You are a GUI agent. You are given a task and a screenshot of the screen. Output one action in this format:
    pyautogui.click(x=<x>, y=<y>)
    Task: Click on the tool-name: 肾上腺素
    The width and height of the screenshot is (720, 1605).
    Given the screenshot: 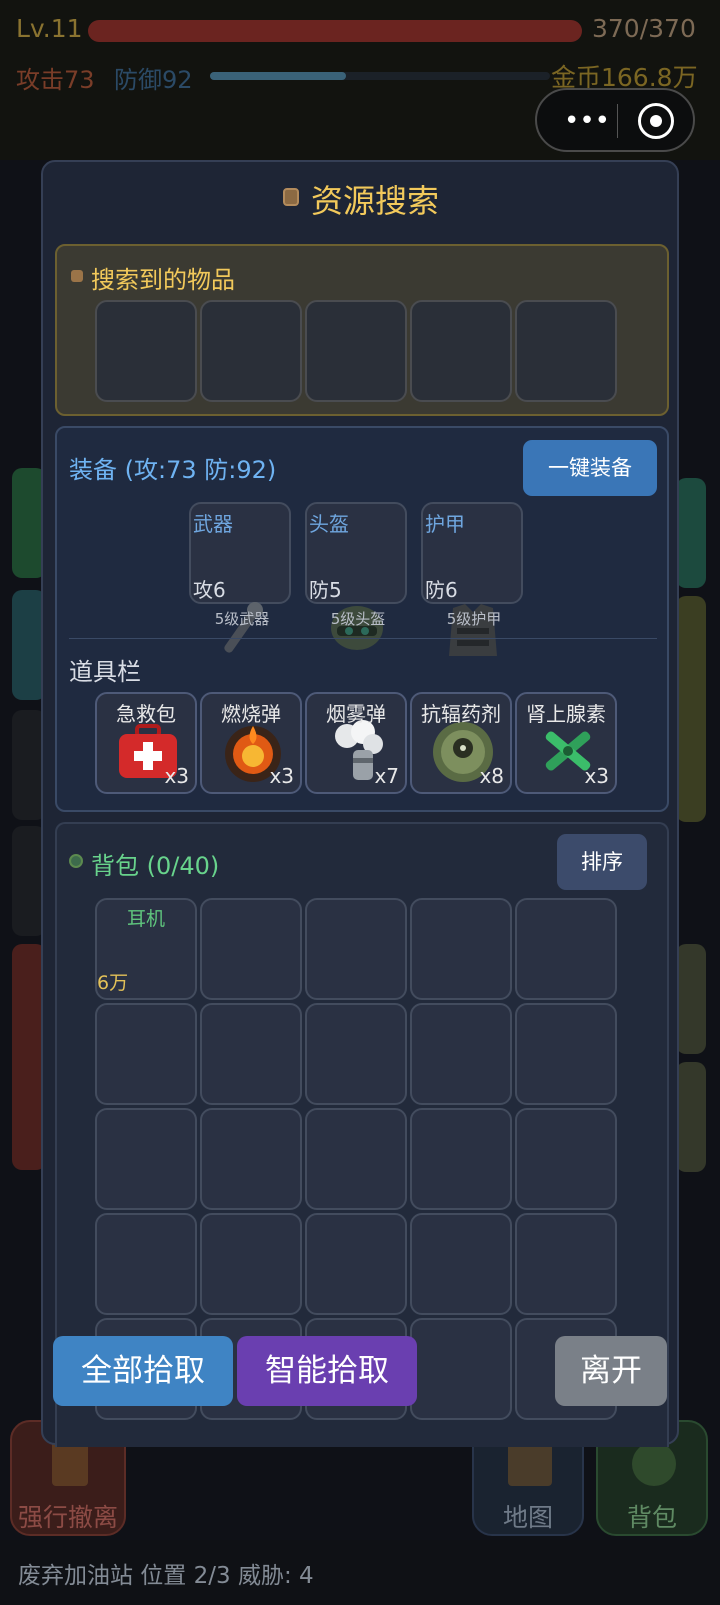 What is the action you would take?
    pyautogui.click(x=566, y=714)
    